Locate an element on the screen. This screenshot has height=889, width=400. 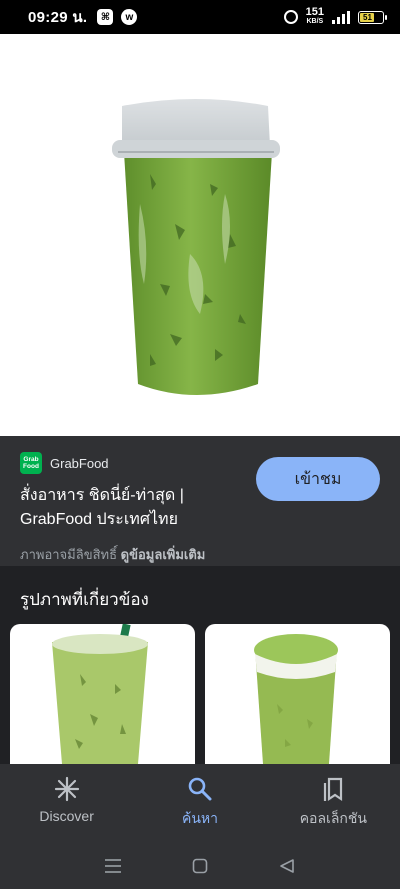
nav-collections: คอลเล็กชัน is located at coordinates (333, 803).